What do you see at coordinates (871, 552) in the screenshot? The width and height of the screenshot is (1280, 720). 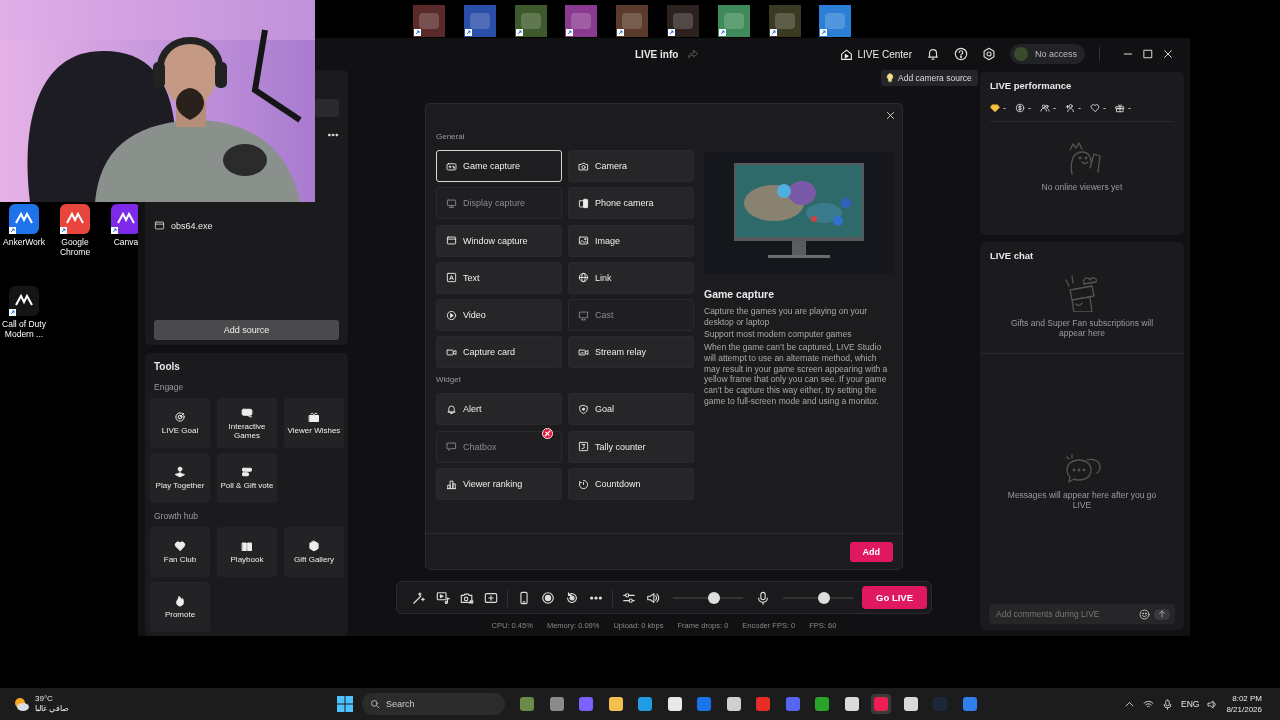 I see `add-button: Add` at bounding box center [871, 552].